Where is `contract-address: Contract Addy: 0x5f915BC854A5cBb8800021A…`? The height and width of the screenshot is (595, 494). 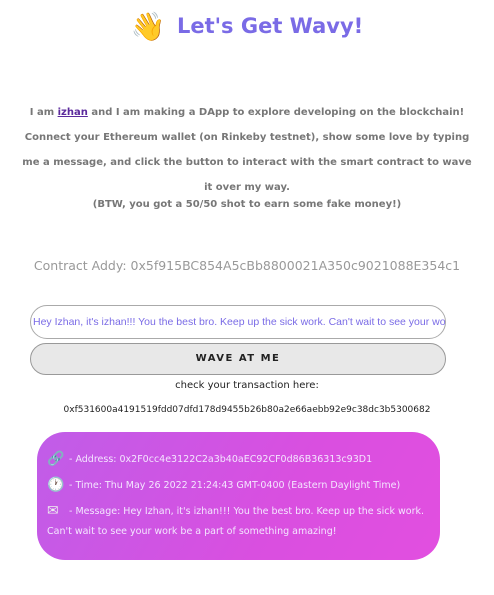
contract-address: Contract Addy: 0x5f915BC854A5cBb8800021A… is located at coordinates (247, 265).